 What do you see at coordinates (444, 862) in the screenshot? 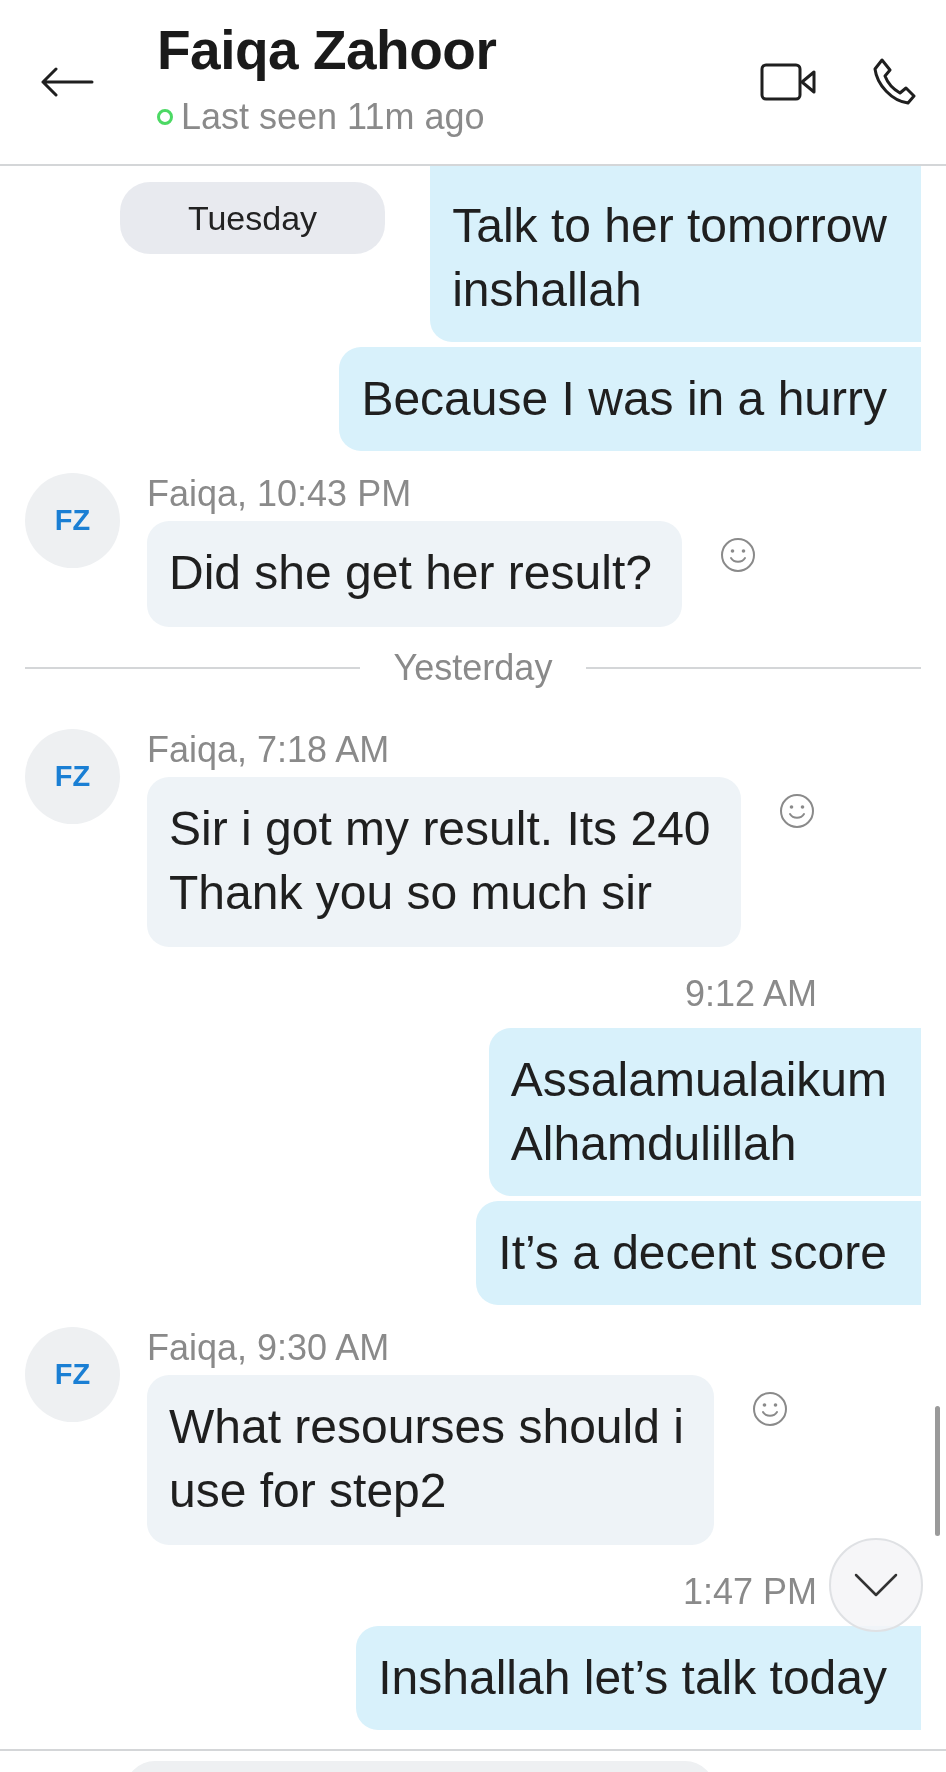
I see `received-message-bubble: Sir i got my result. Its 240 Thank you so much sir` at bounding box center [444, 862].